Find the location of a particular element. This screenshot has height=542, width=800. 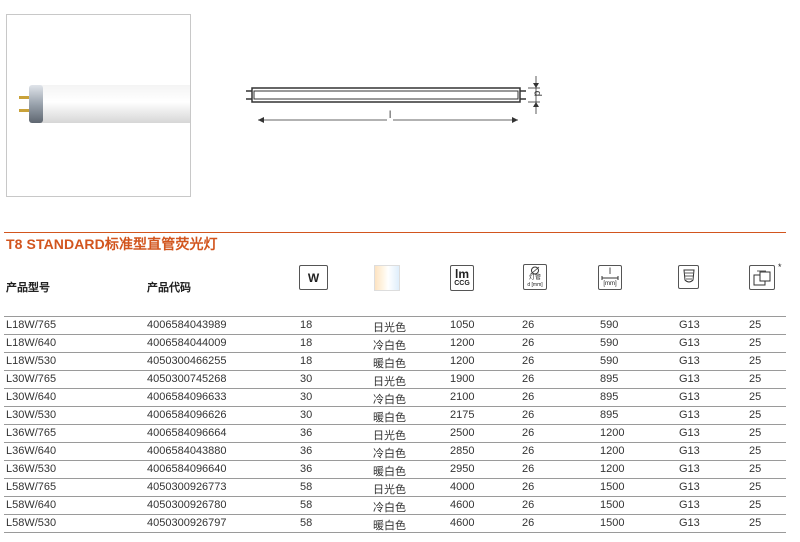

cell-code: 4050300926773 is located at coordinates (187, 487).